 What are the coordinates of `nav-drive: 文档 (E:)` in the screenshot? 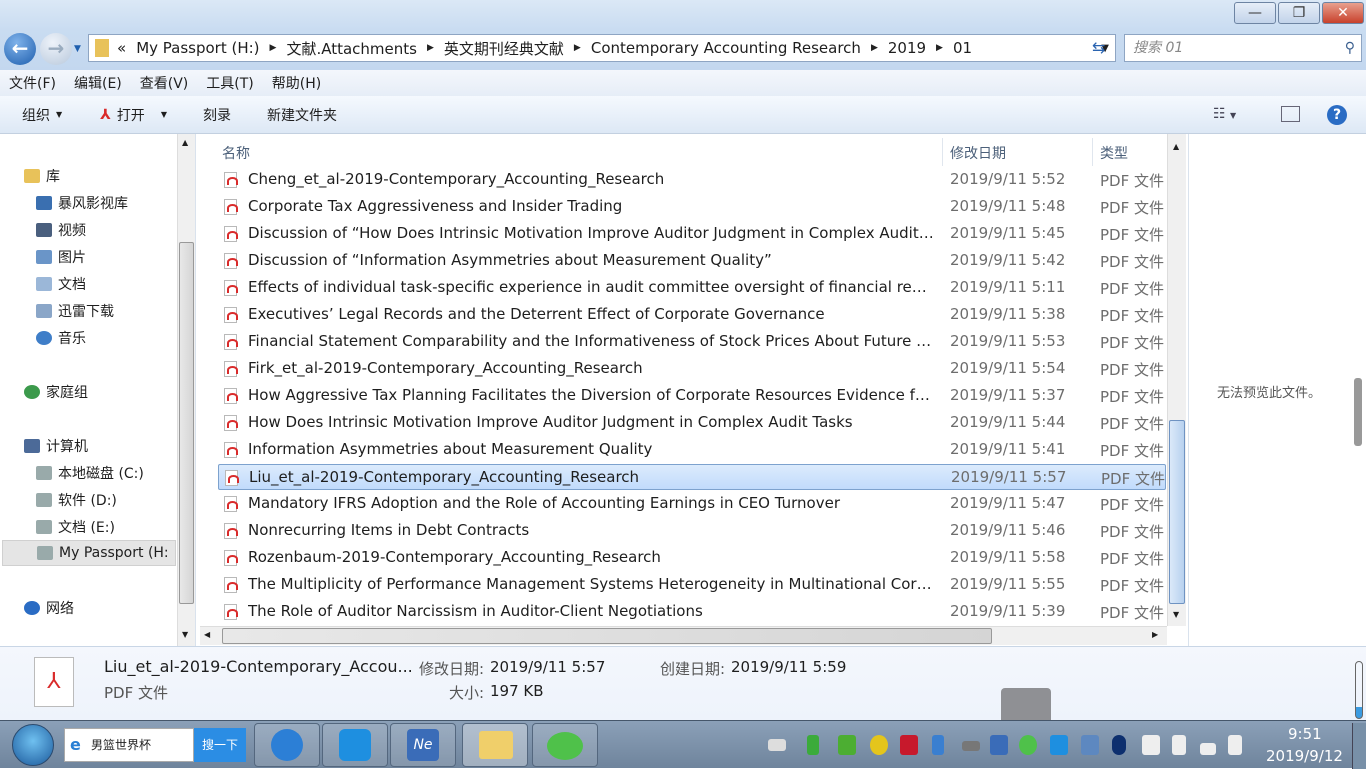 It's located at (75, 527).